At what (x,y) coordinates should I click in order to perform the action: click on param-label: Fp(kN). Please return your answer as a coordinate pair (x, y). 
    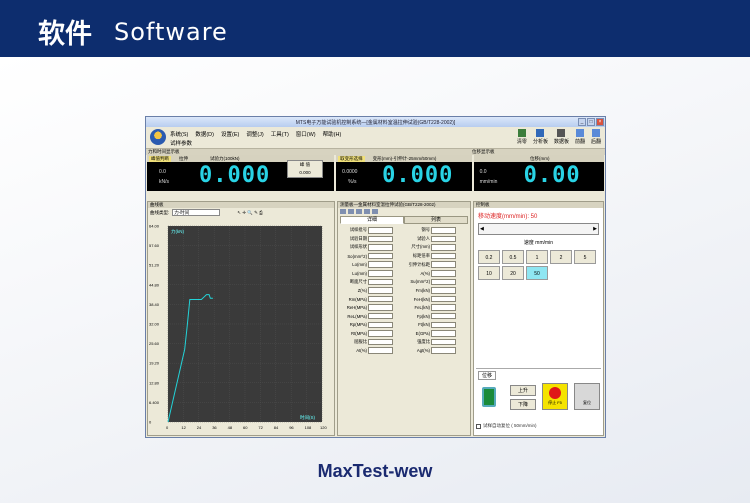
    Looking at the image, I should click on (423, 316).